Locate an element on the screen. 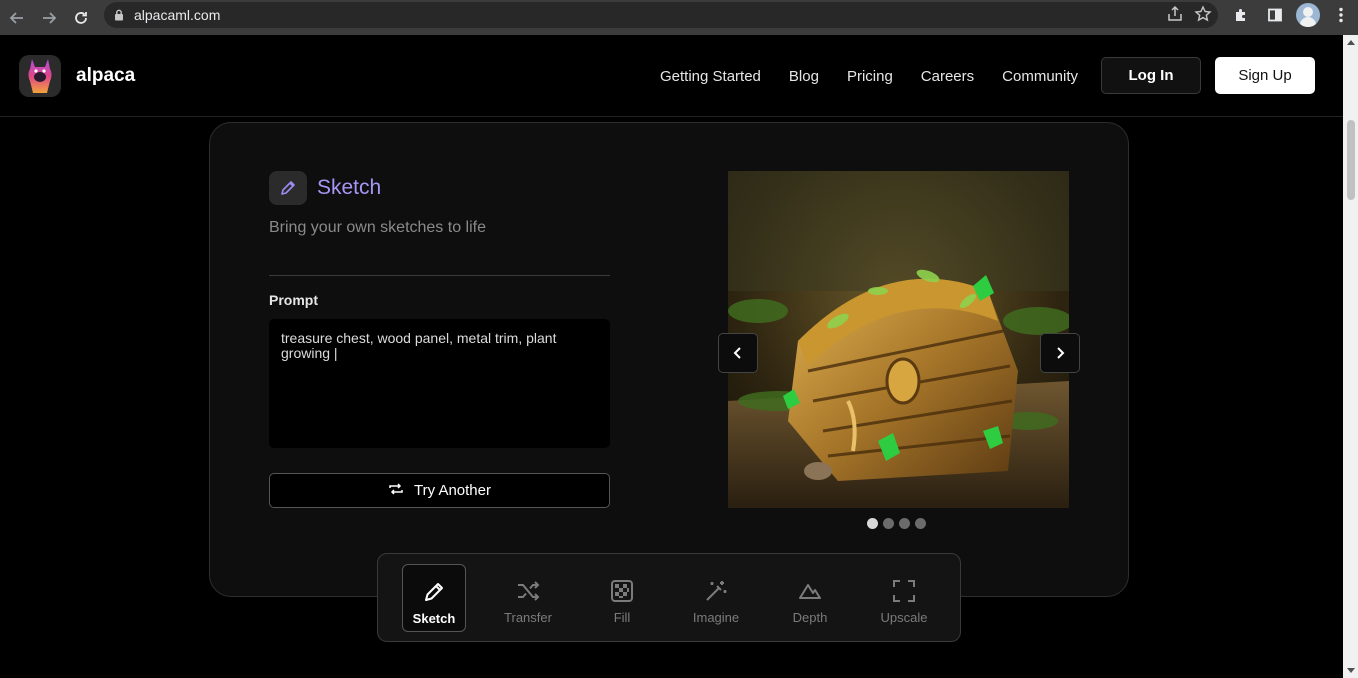  profile-avatar is located at coordinates (1308, 15).